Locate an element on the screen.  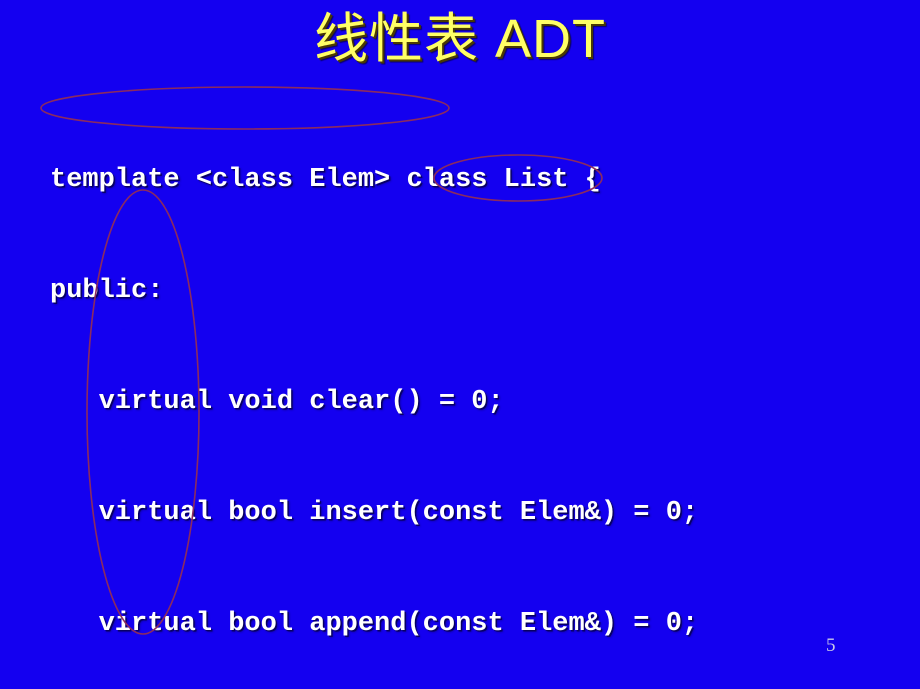
page-title: 线性表 ADT is located at coordinates (459, 39).